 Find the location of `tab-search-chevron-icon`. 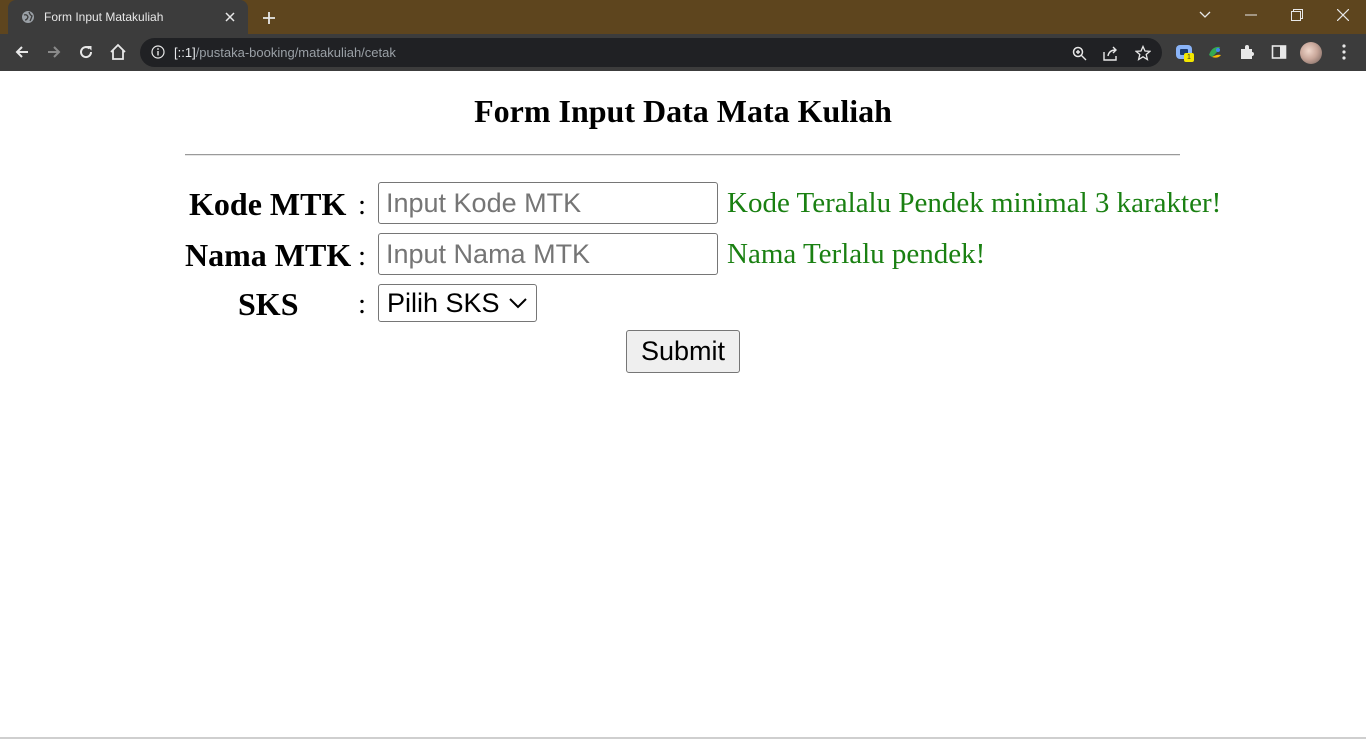

tab-search-chevron-icon is located at coordinates (1205, 15).